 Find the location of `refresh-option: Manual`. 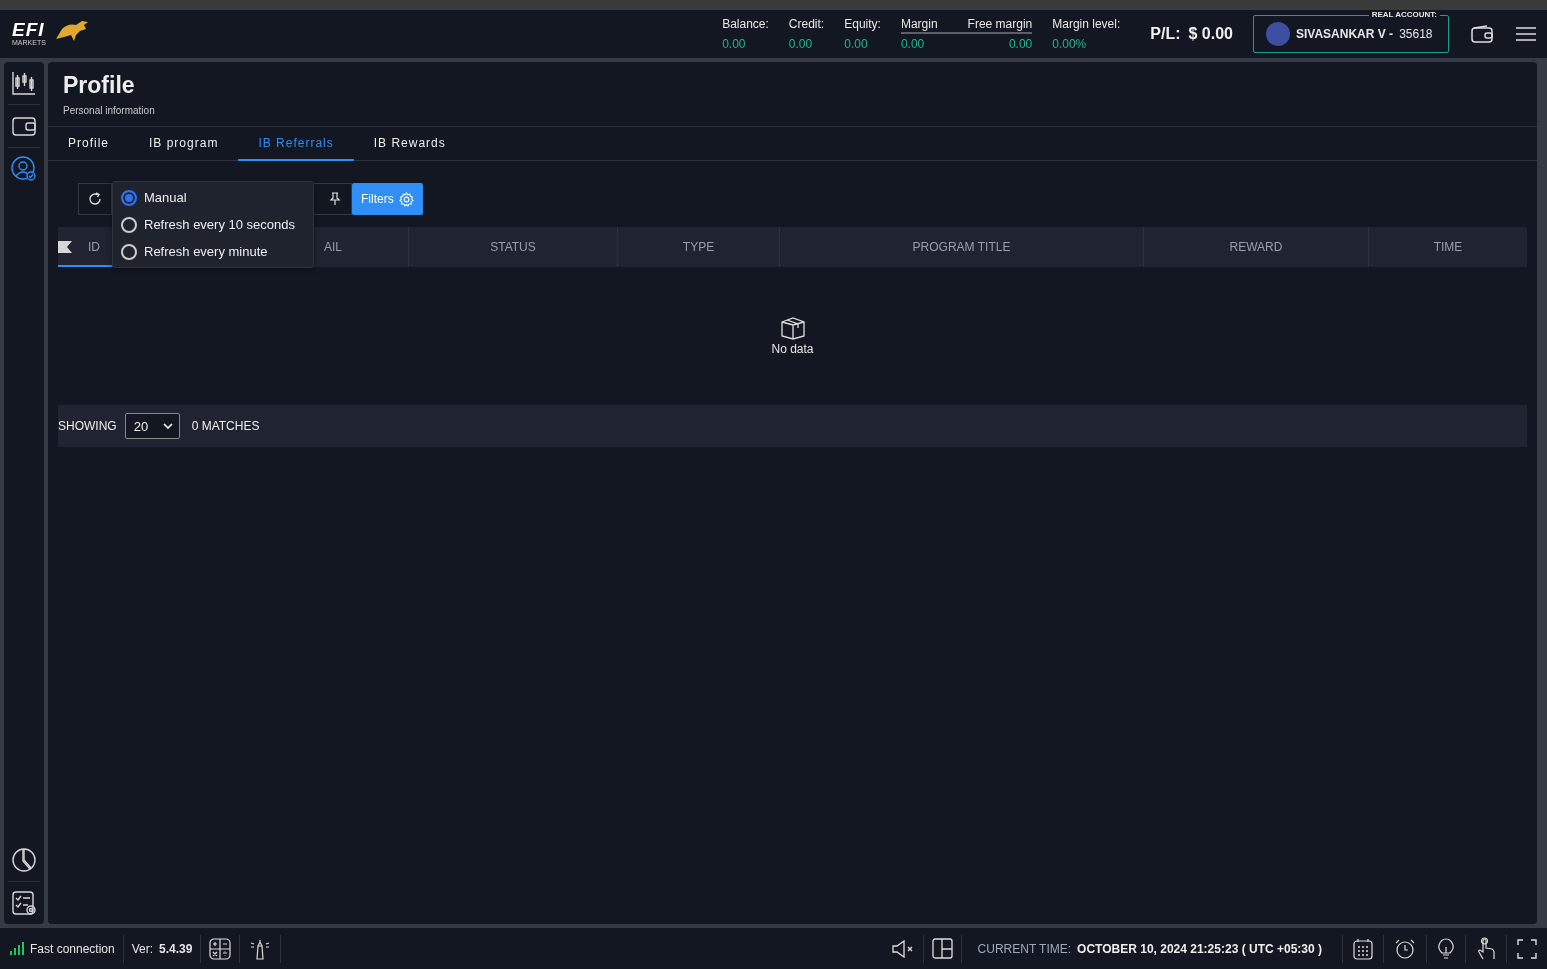

refresh-option: Manual is located at coordinates (213, 197).